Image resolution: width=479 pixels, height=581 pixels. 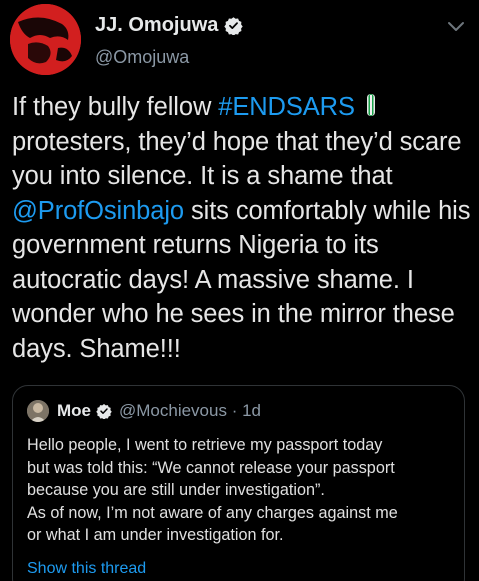 I want to click on quoted-author-row: Moe @Mochievous · 1d, so click(x=159, y=411).